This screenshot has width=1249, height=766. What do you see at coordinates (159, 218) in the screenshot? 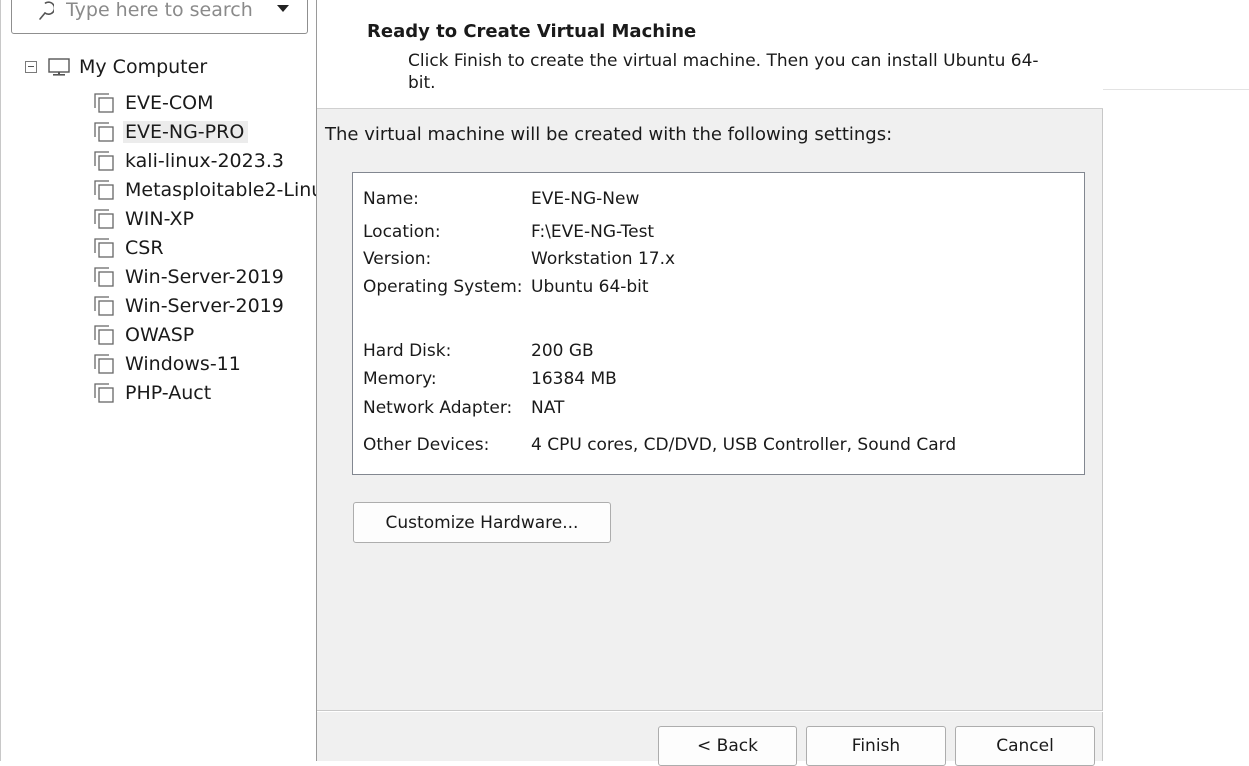
I see `vm-list-item-label: WIN-XP` at bounding box center [159, 218].